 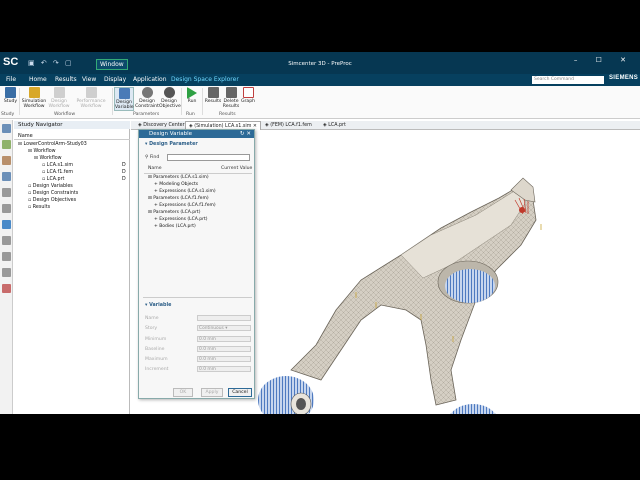 What do you see at coordinates (624, 78) in the screenshot?
I see `siemens-brand: SIEMENS` at bounding box center [624, 78].